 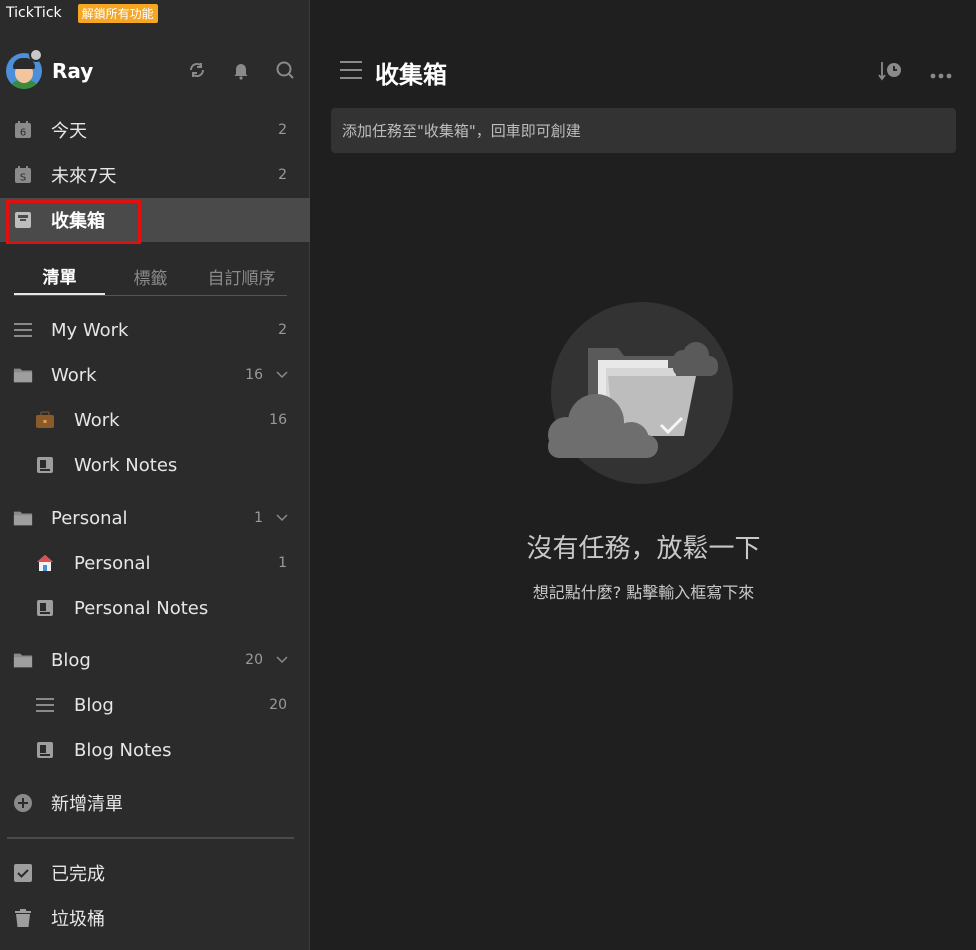 I want to click on sidebar-divider, so click(x=150, y=838).